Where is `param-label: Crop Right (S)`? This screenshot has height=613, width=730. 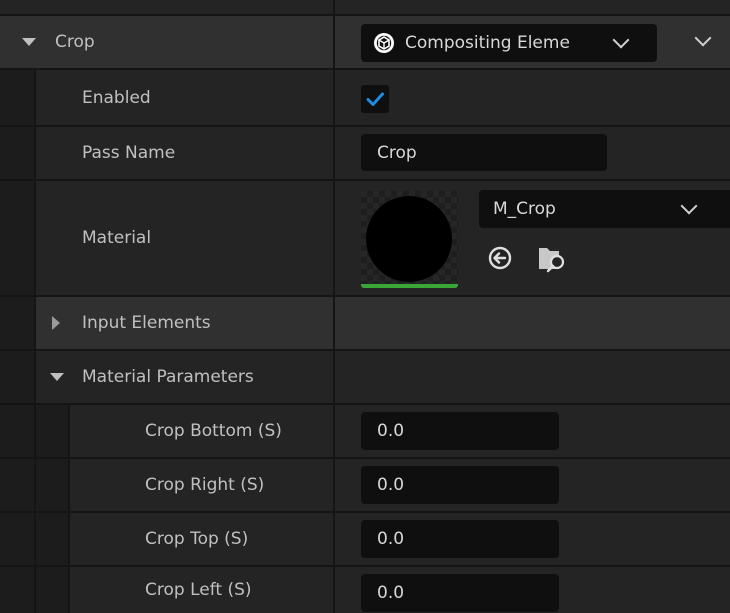 param-label: Crop Right (S) is located at coordinates (205, 485).